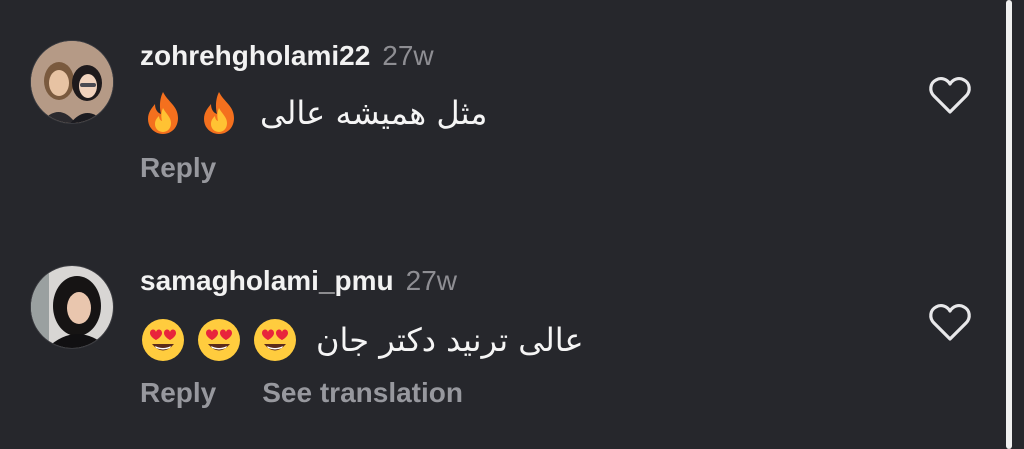  What do you see at coordinates (362, 393) in the screenshot?
I see `see-translation-button: See translation` at bounding box center [362, 393].